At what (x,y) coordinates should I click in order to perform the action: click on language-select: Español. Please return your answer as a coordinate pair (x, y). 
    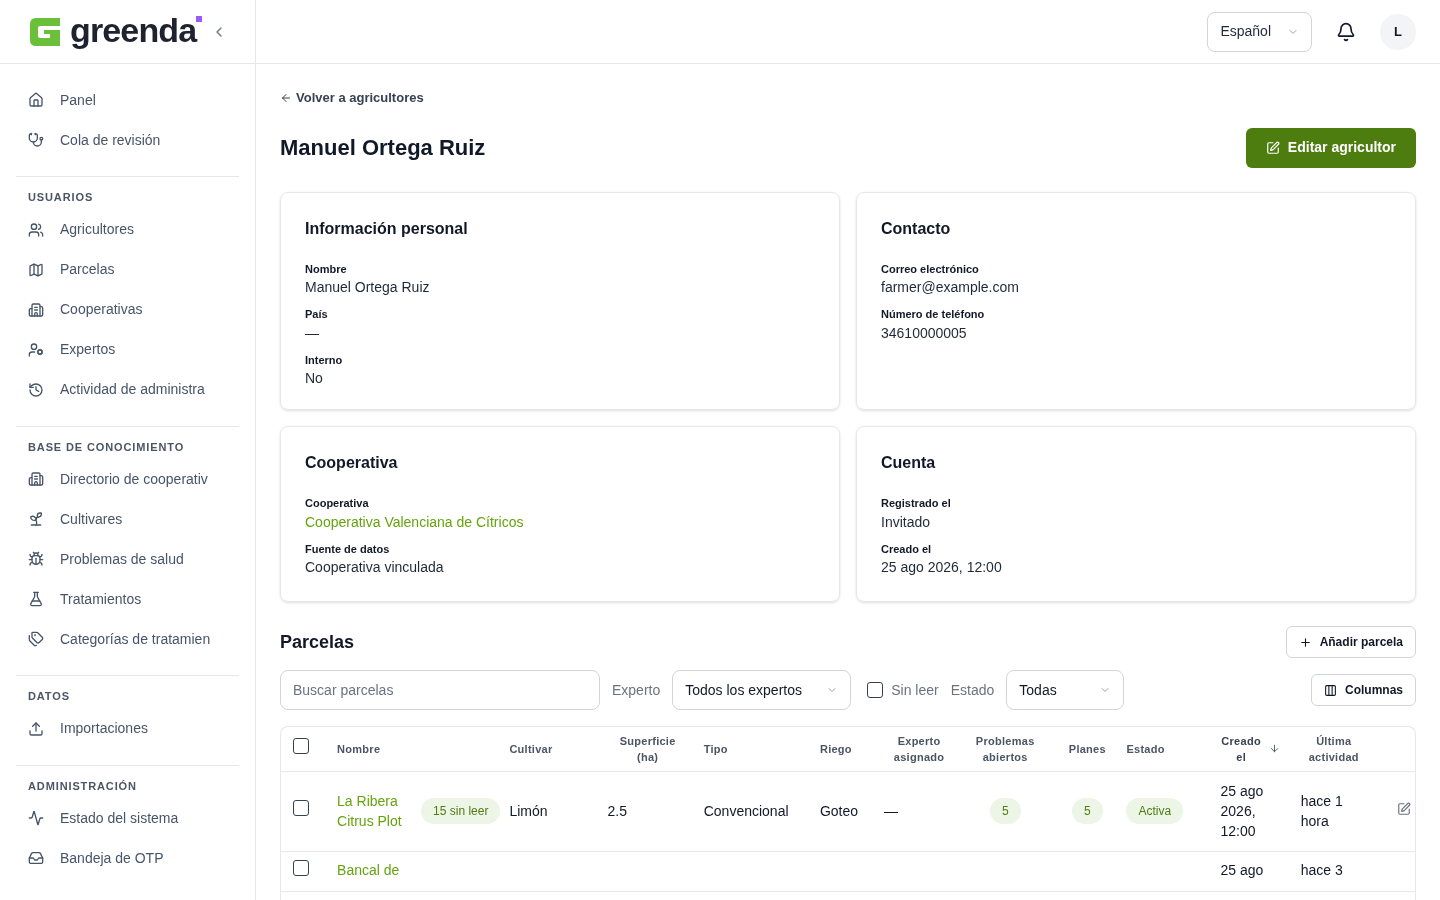
    Looking at the image, I should click on (1259, 31).